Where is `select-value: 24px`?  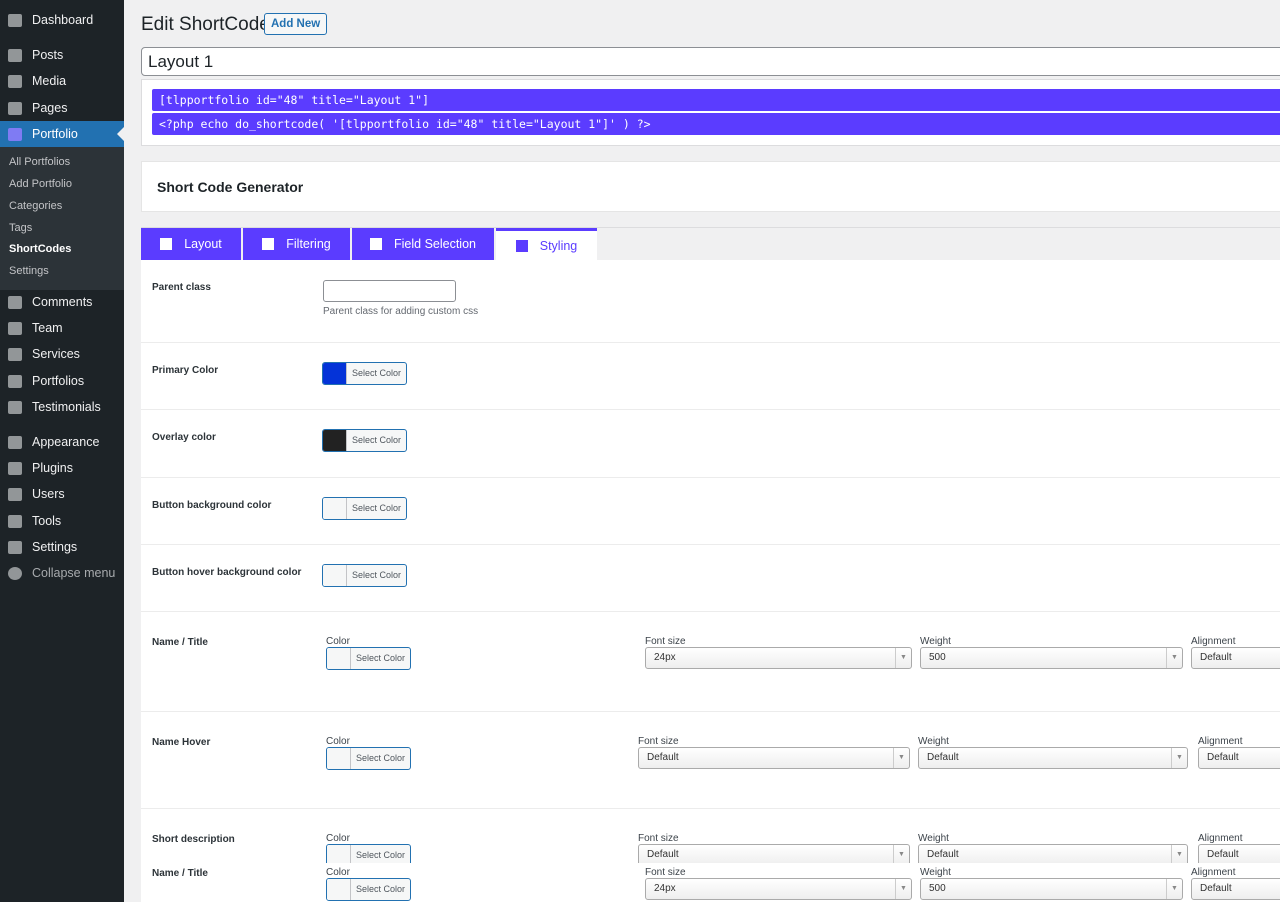
select-value: 24px is located at coordinates (665, 888).